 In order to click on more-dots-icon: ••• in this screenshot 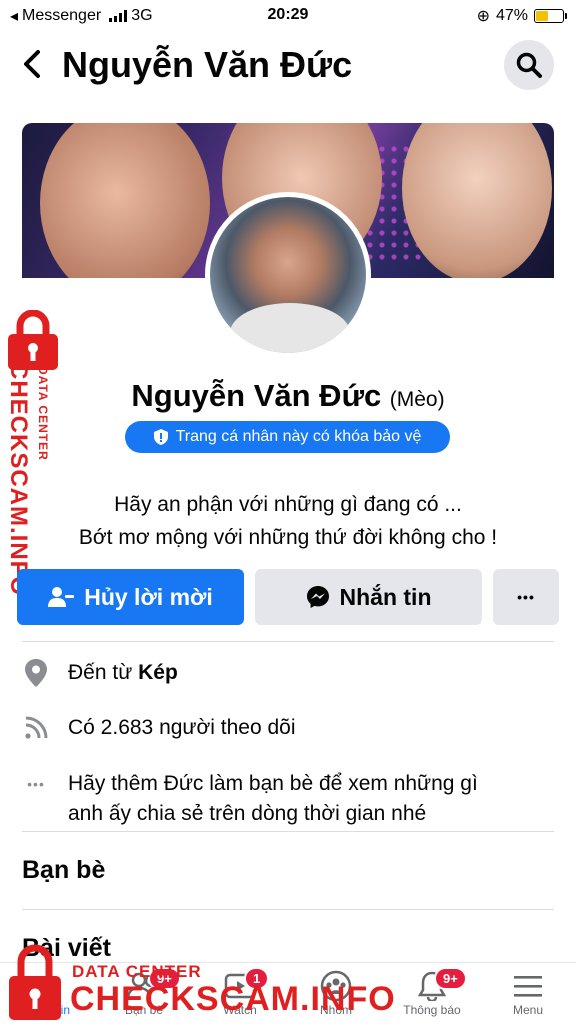, I will do `click(36, 784)`.